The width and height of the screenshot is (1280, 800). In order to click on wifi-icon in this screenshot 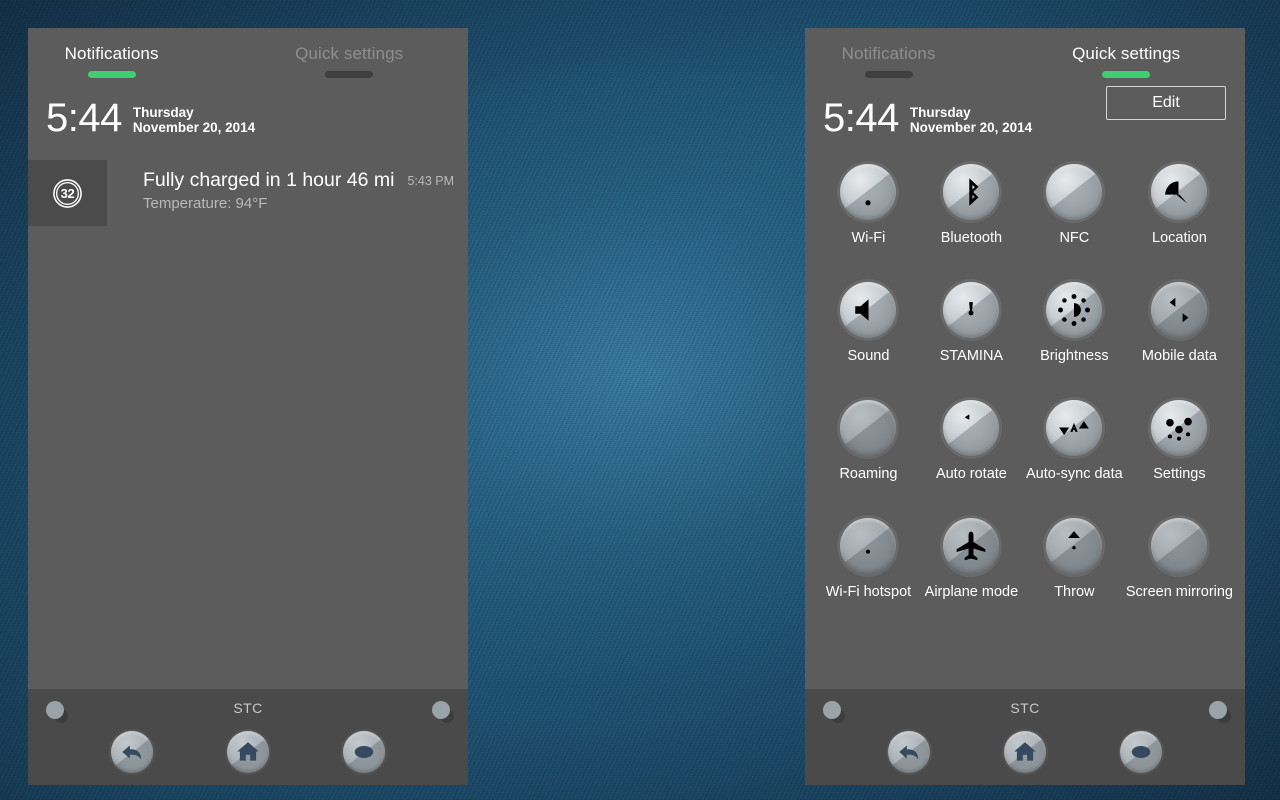, I will do `click(868, 192)`.